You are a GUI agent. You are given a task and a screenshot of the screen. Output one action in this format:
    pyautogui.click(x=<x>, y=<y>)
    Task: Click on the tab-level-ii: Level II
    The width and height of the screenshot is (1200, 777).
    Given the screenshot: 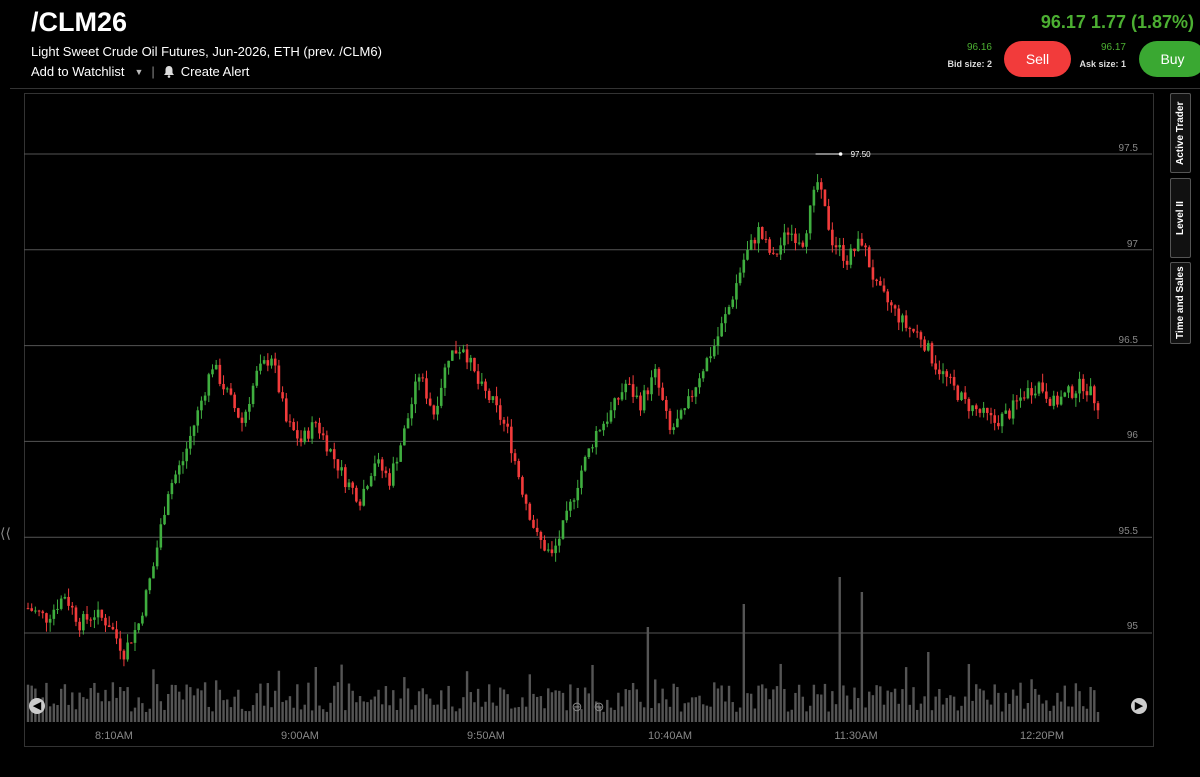 What is the action you would take?
    pyautogui.click(x=1180, y=218)
    